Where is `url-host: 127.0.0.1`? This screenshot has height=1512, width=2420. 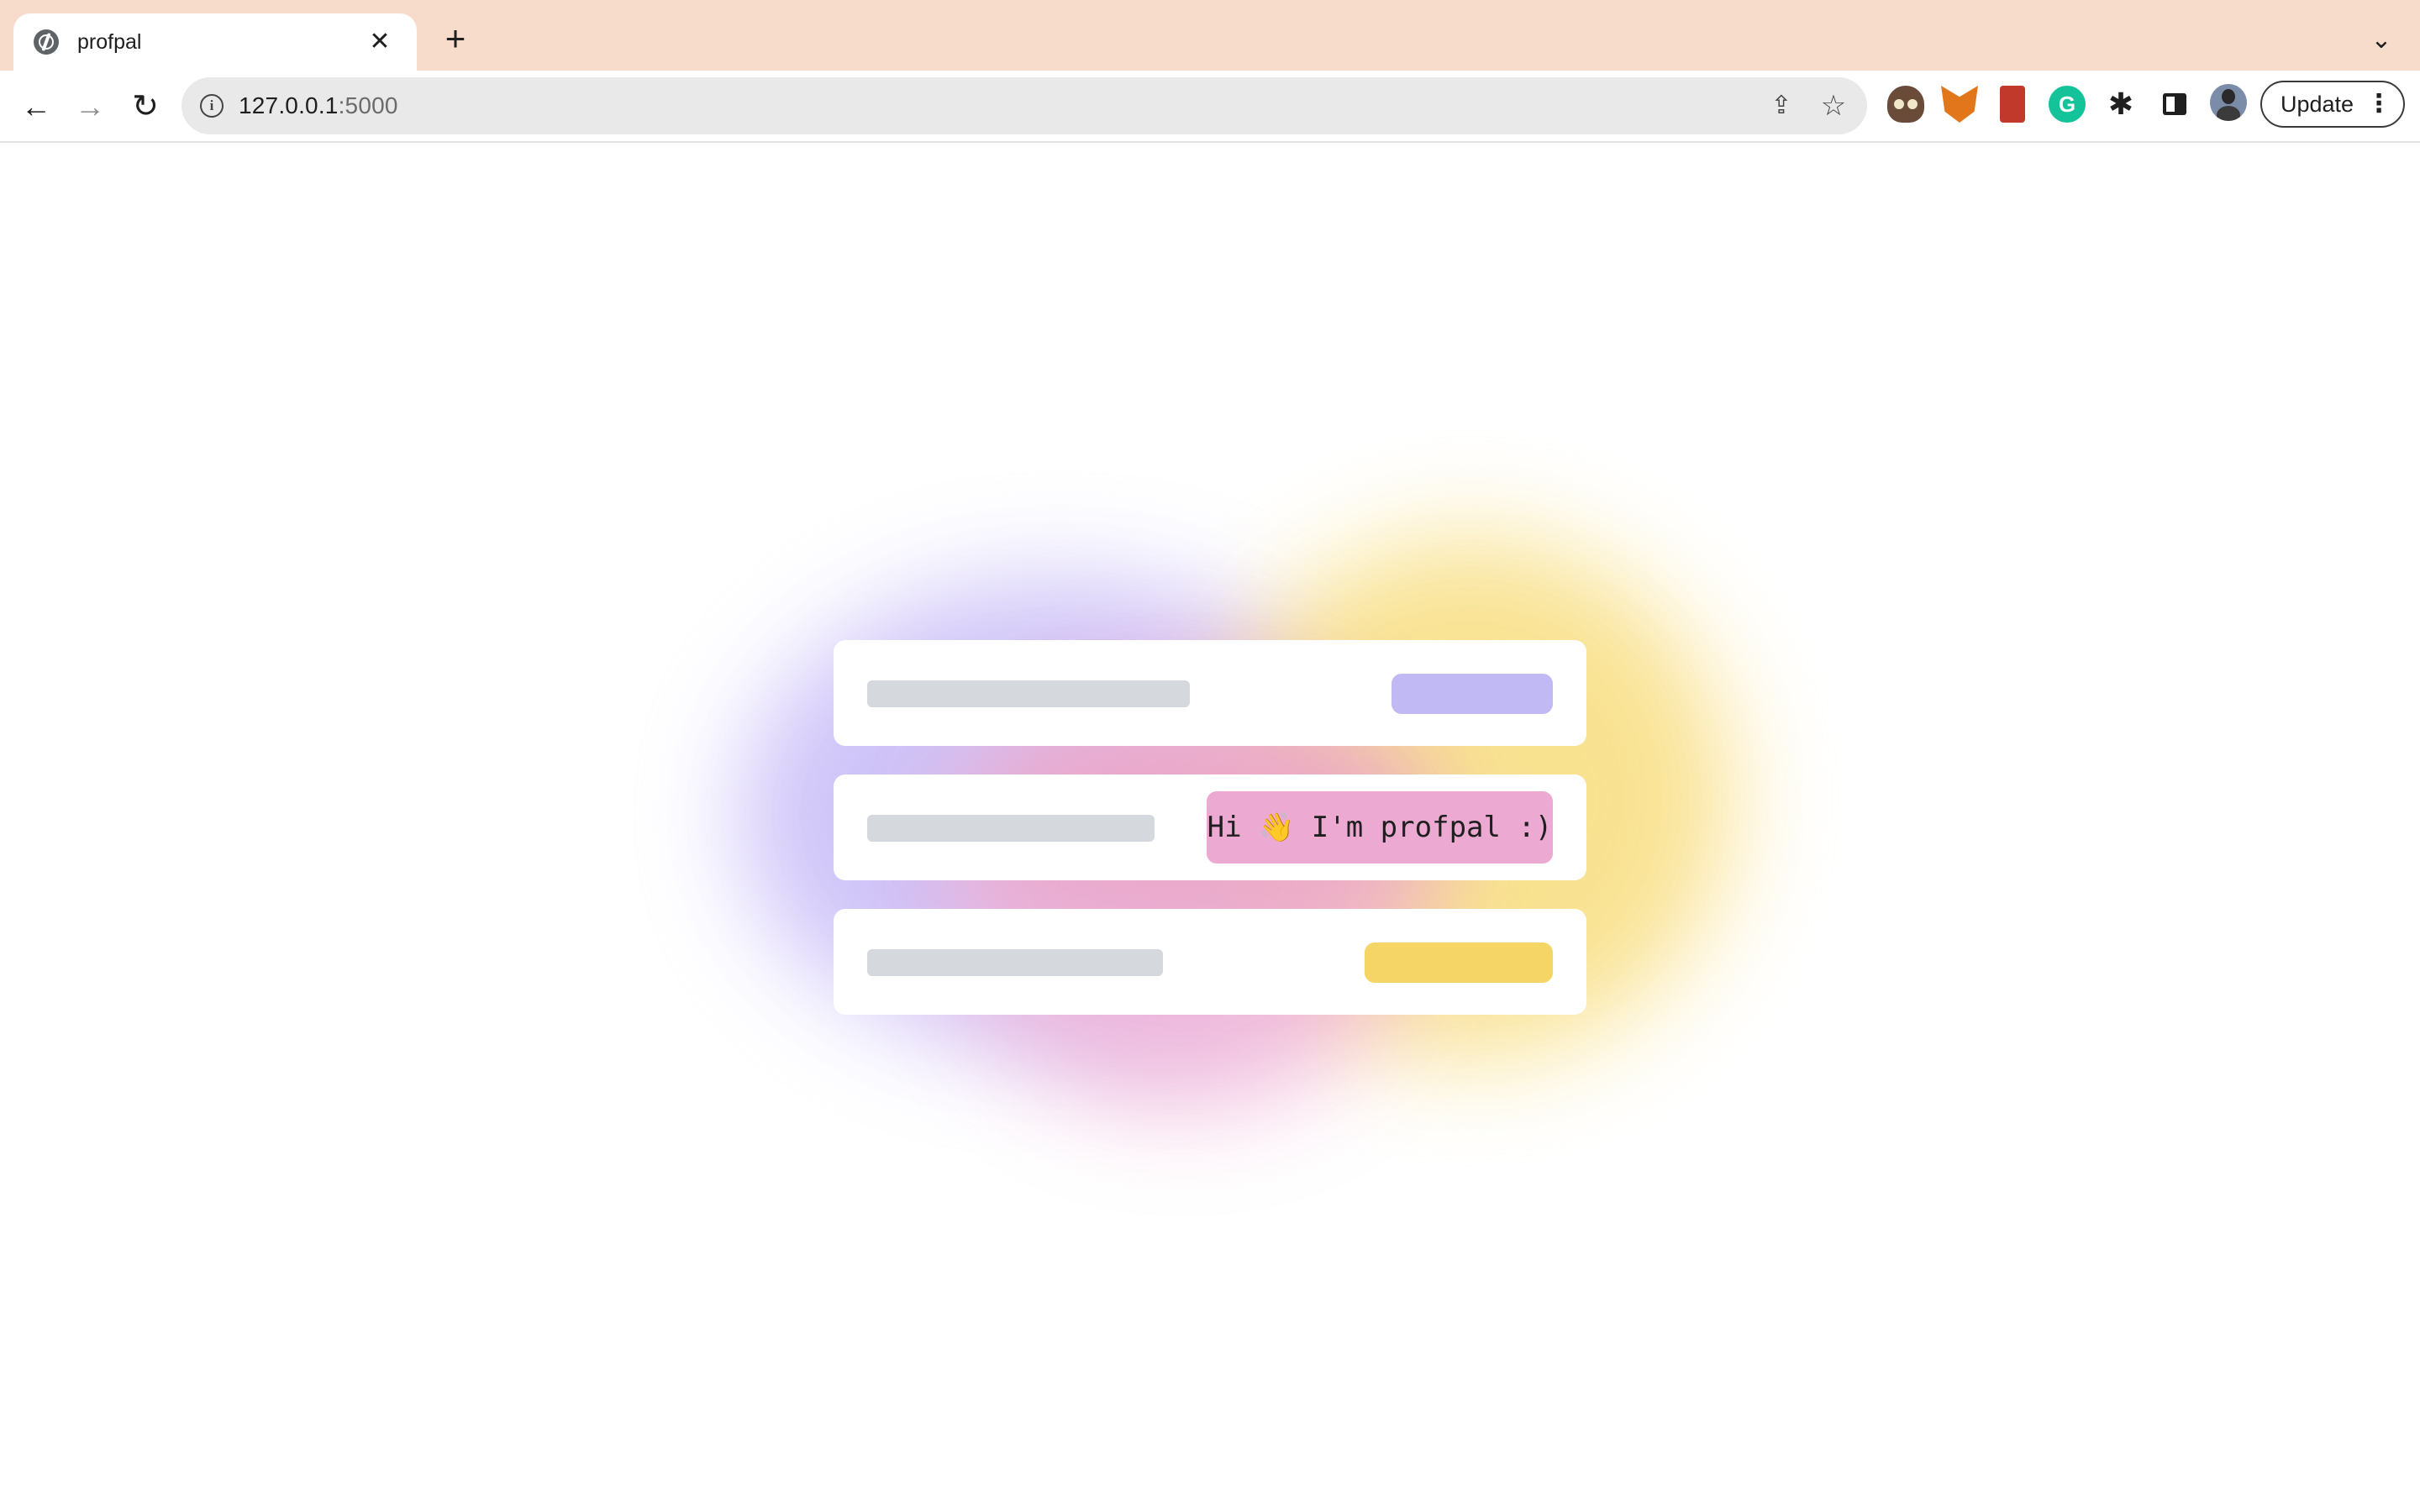
url-host: 127.0.0.1 is located at coordinates (289, 105).